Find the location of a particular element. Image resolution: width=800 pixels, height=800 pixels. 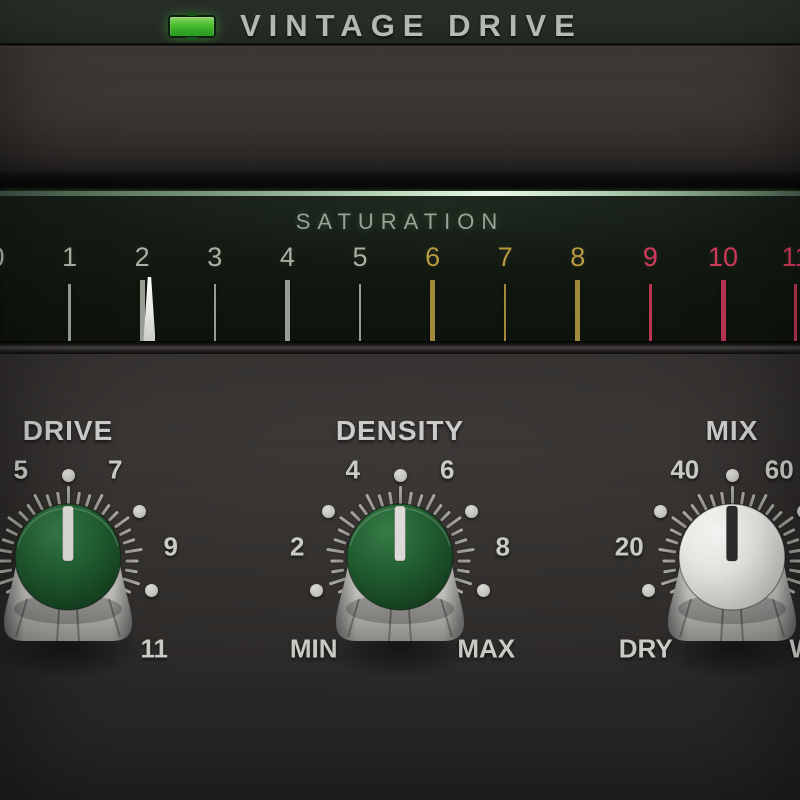

drive-scale-label: 9 is located at coordinates (170, 546).